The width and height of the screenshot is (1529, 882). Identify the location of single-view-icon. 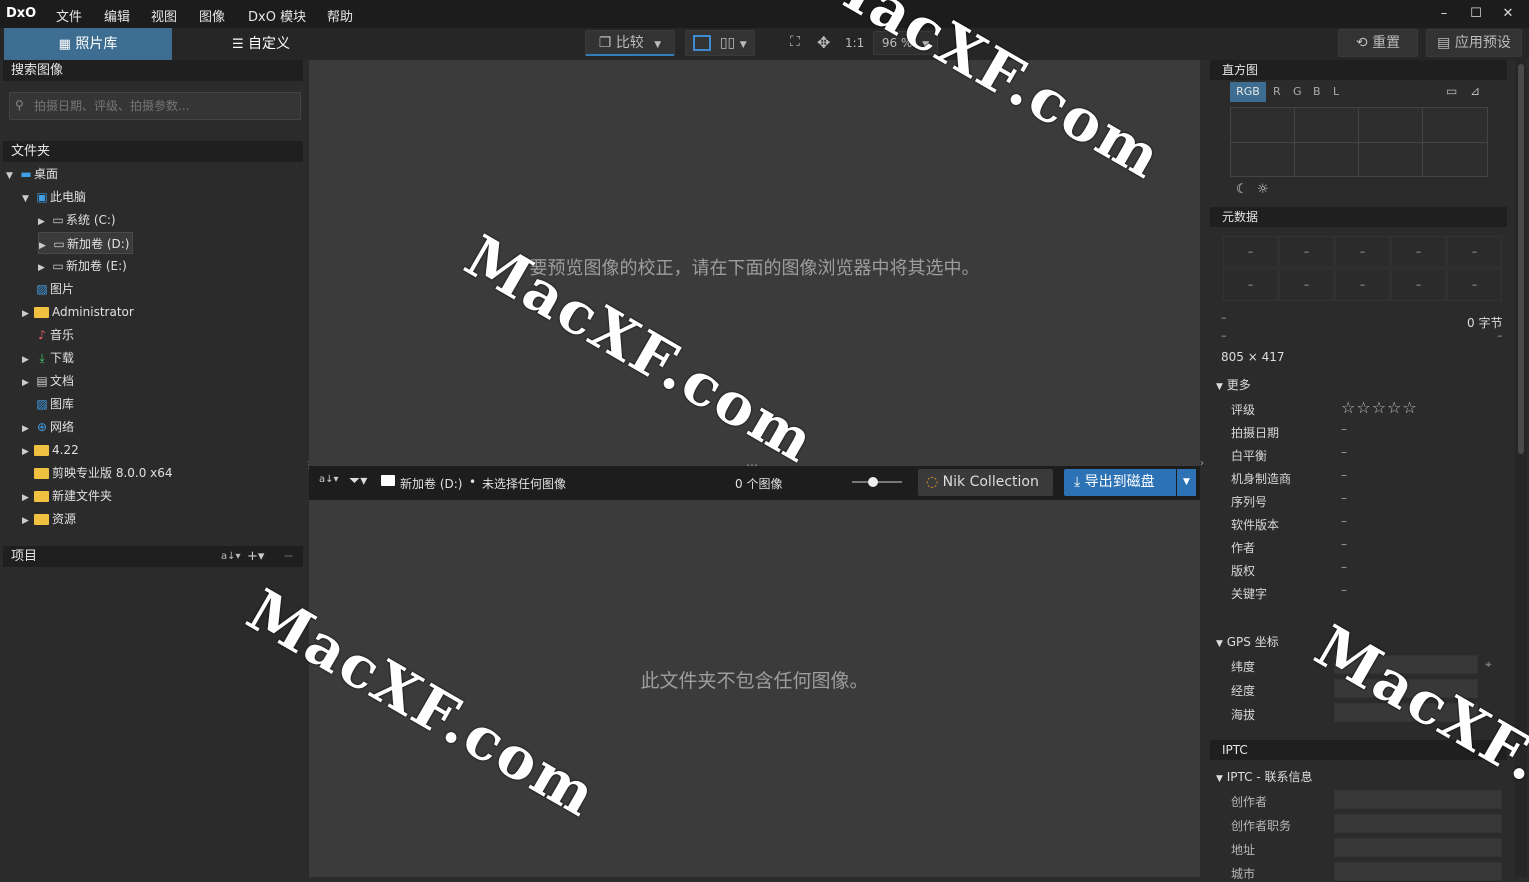
(702, 43).